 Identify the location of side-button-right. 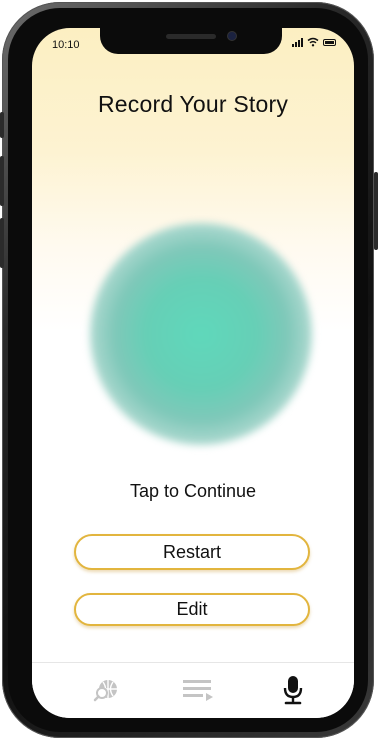
(376, 211).